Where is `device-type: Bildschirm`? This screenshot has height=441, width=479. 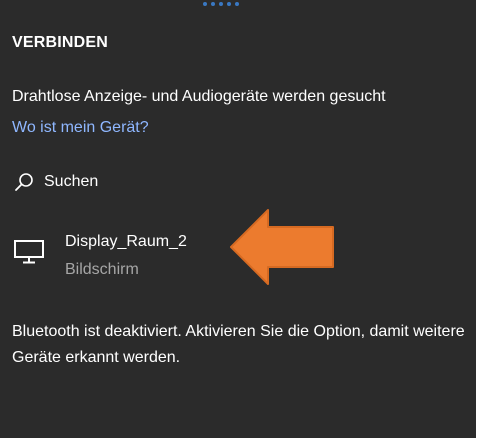
device-type: Bildschirm is located at coordinates (102, 269).